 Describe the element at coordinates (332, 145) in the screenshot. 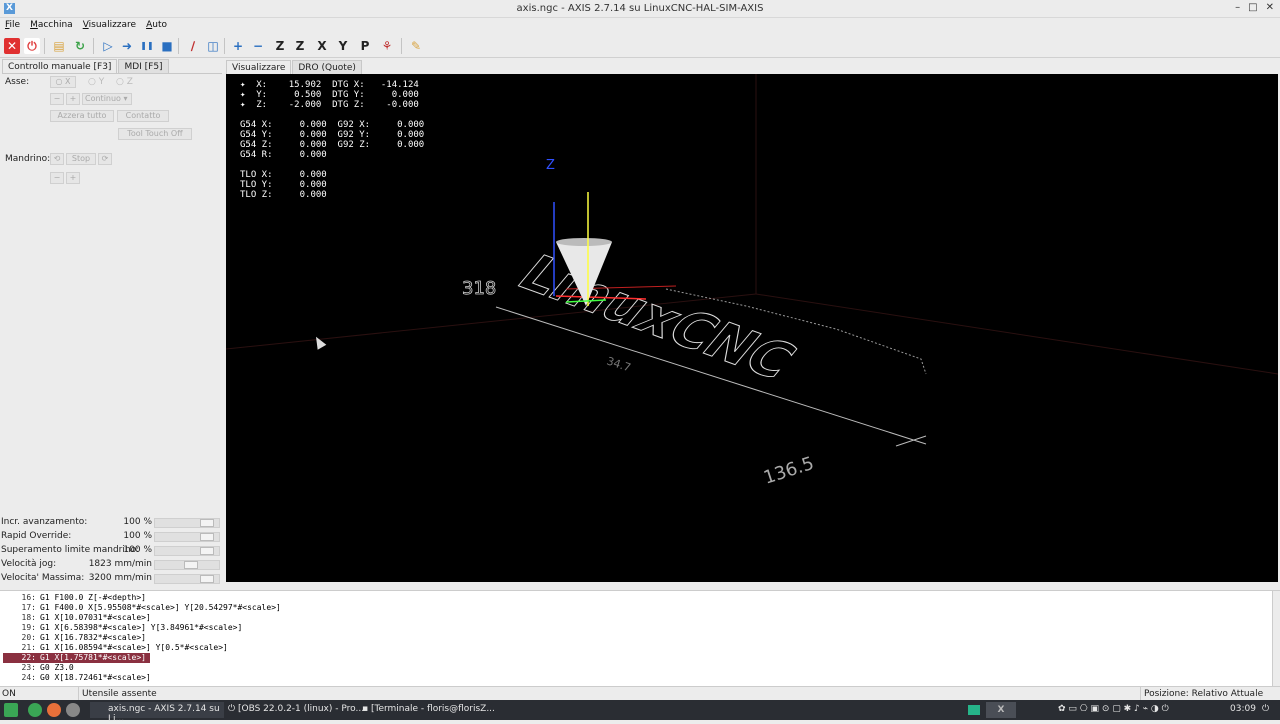

I see `dro-line: G54 Z: 0.000 G92 Z: 0.000` at that location.